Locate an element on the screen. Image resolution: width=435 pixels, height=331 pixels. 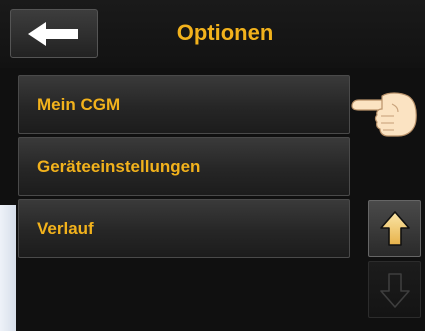
menu-item-label: Geräteeinstellungen is located at coordinates (119, 166).